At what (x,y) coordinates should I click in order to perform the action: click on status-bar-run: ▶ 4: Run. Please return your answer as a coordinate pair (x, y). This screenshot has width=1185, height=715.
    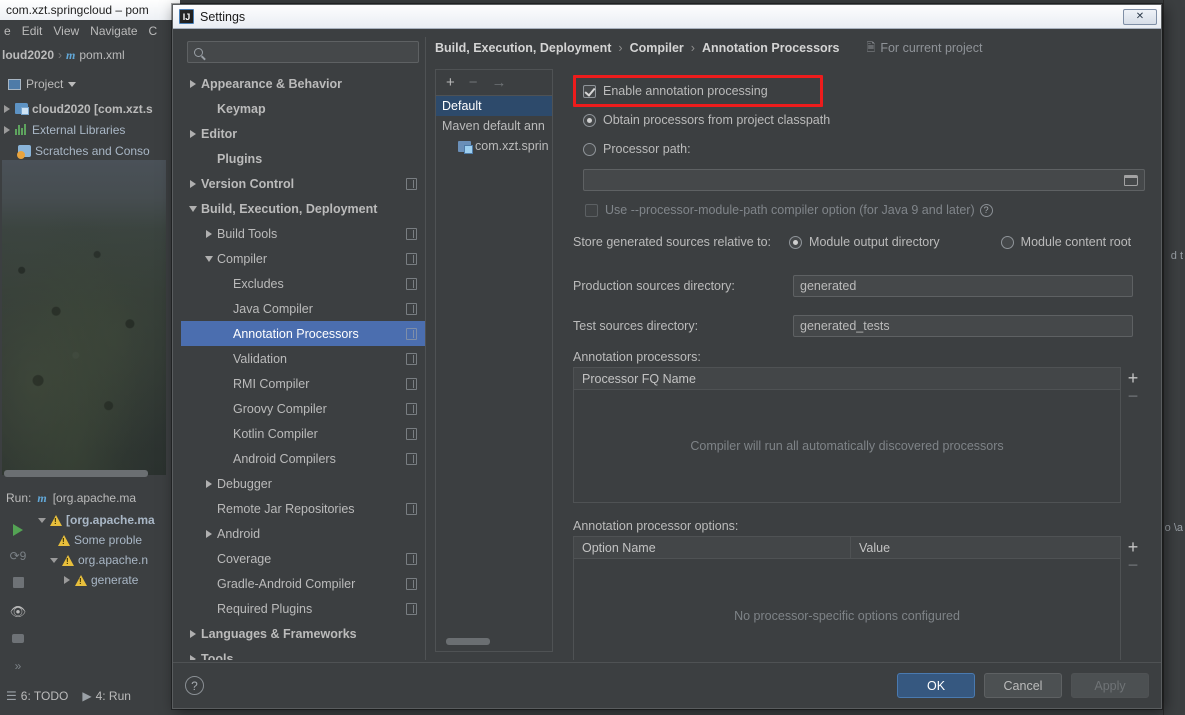
    Looking at the image, I should click on (106, 696).